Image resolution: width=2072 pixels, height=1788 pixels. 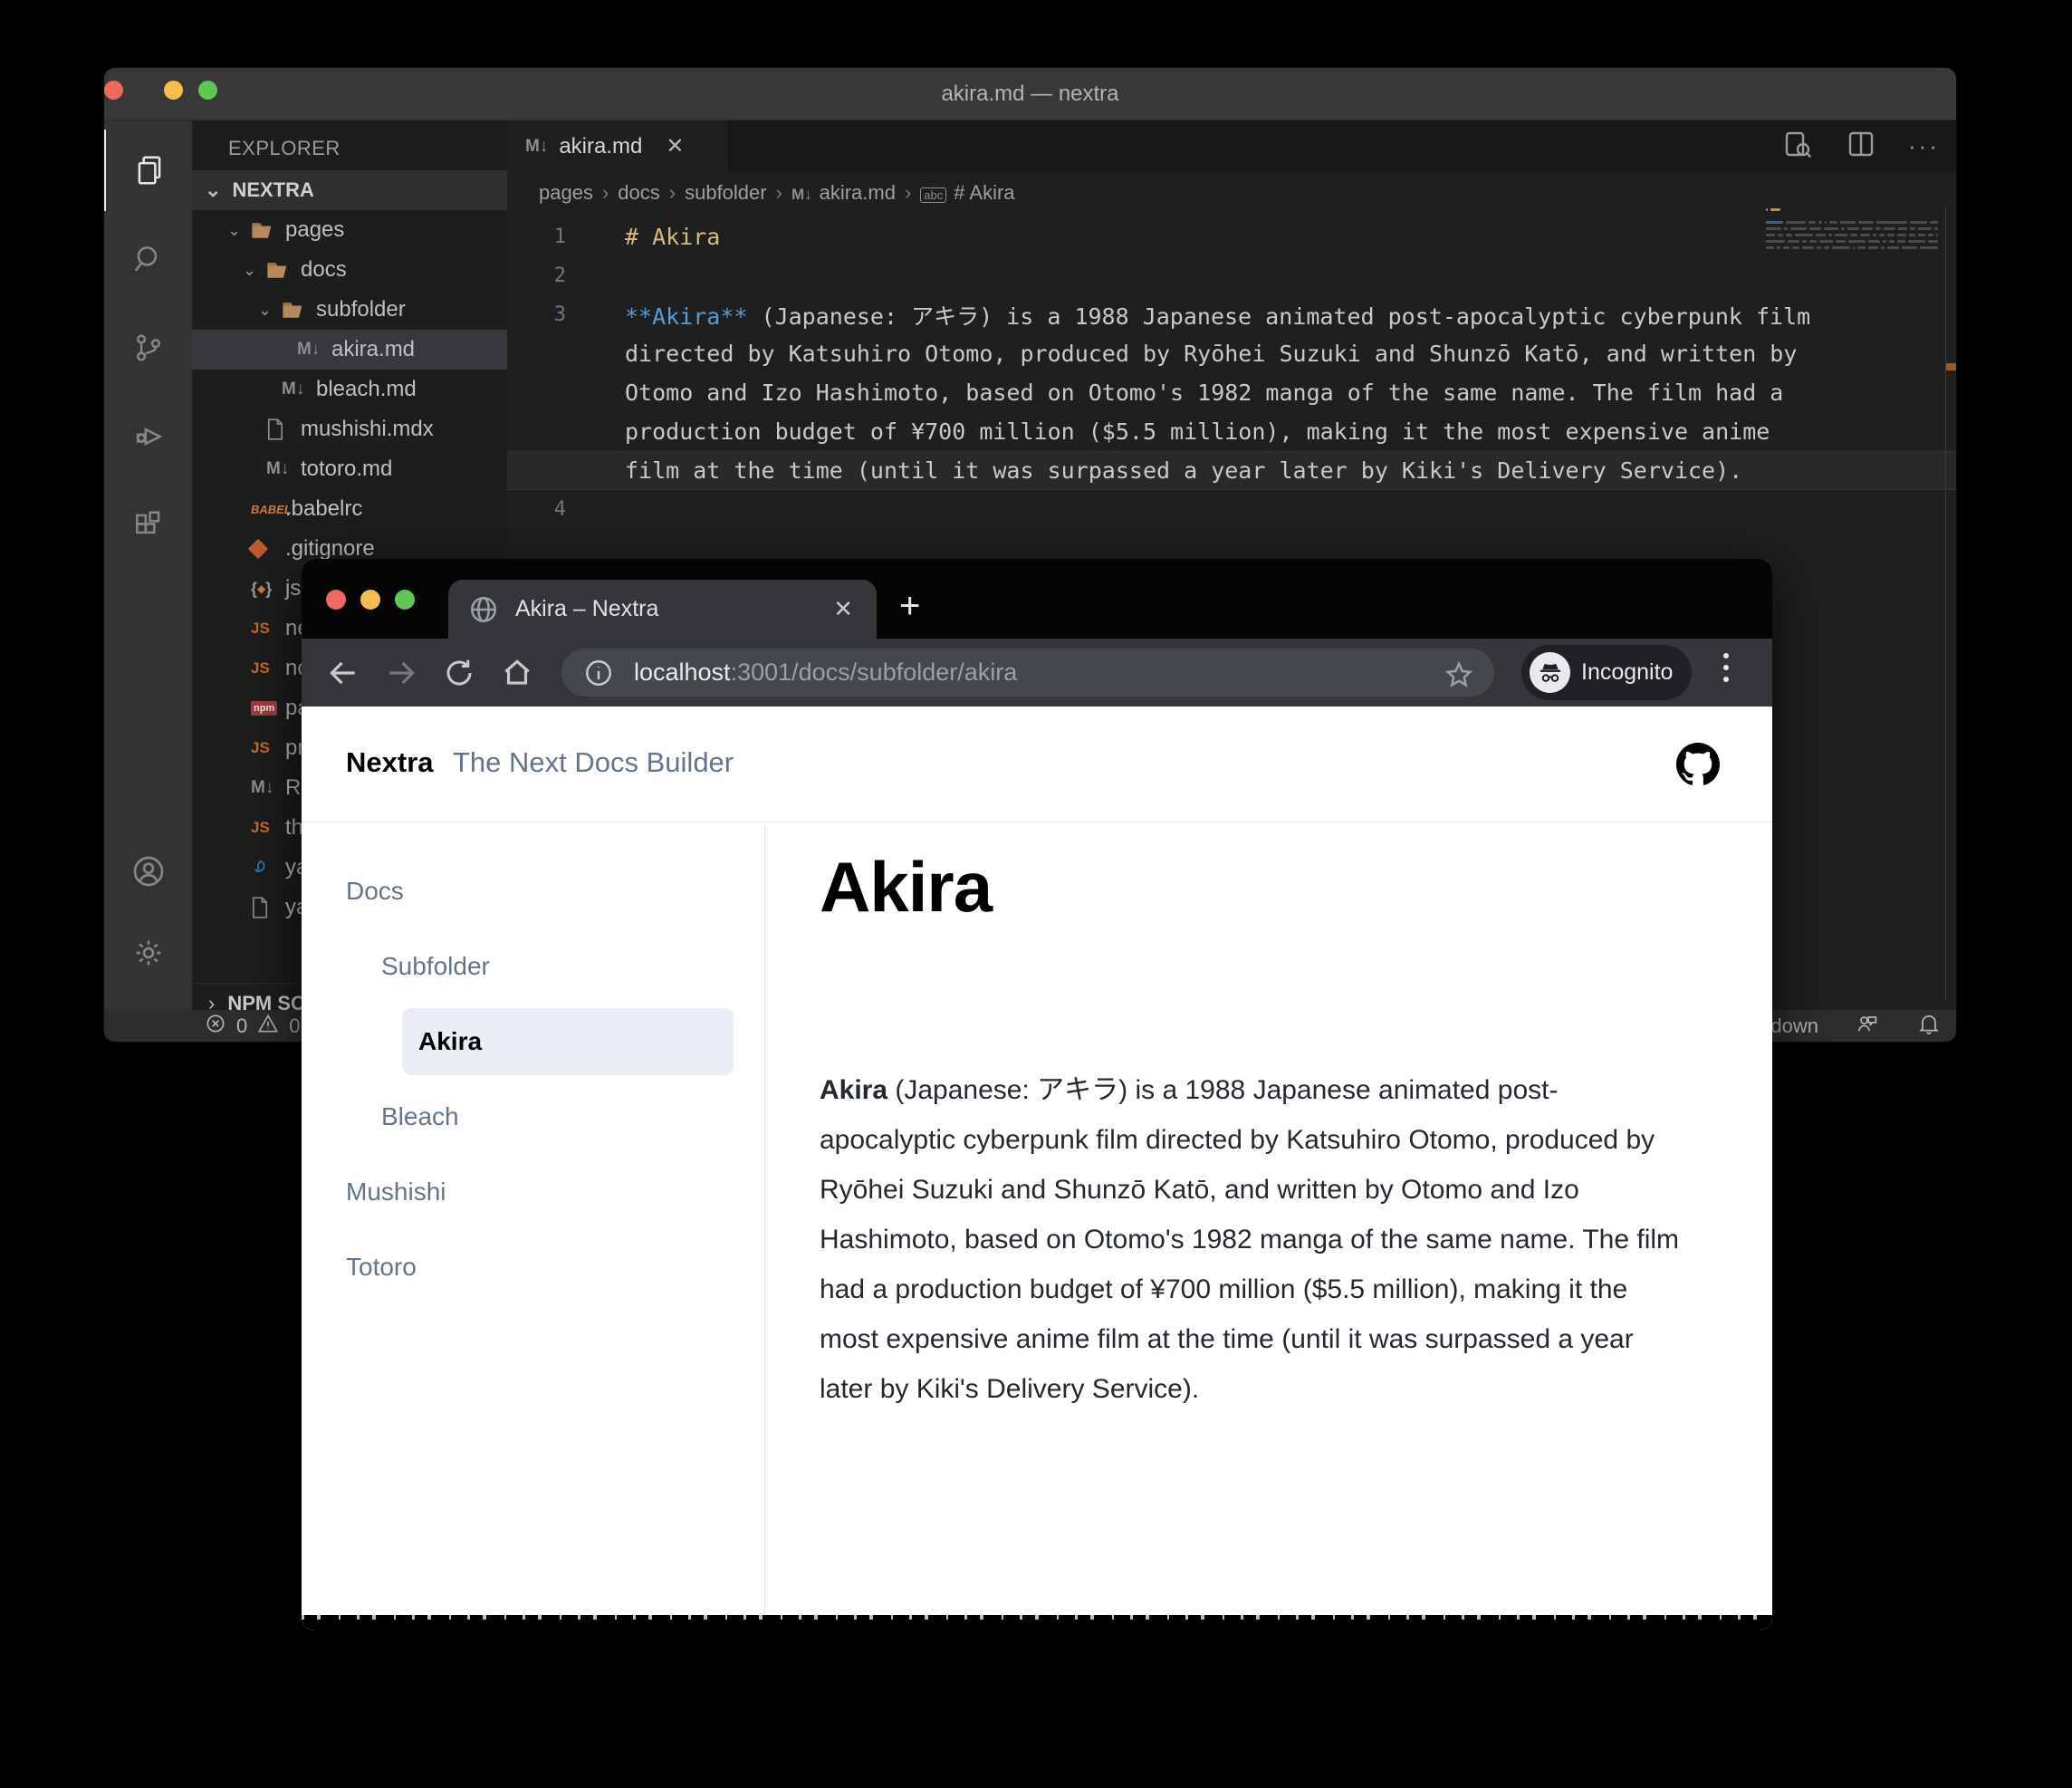 I want to click on tree-item-mushishi-mdx: mushishi.mdx, so click(x=349, y=429).